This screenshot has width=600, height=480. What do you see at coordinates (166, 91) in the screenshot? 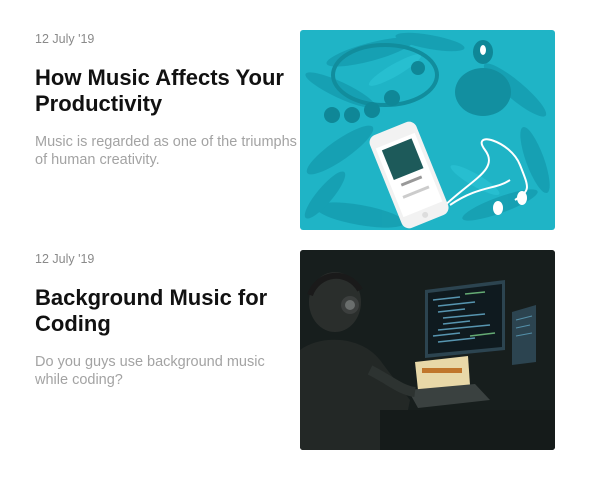
I see `post-title: How Music Affects Your Productivity` at bounding box center [166, 91].